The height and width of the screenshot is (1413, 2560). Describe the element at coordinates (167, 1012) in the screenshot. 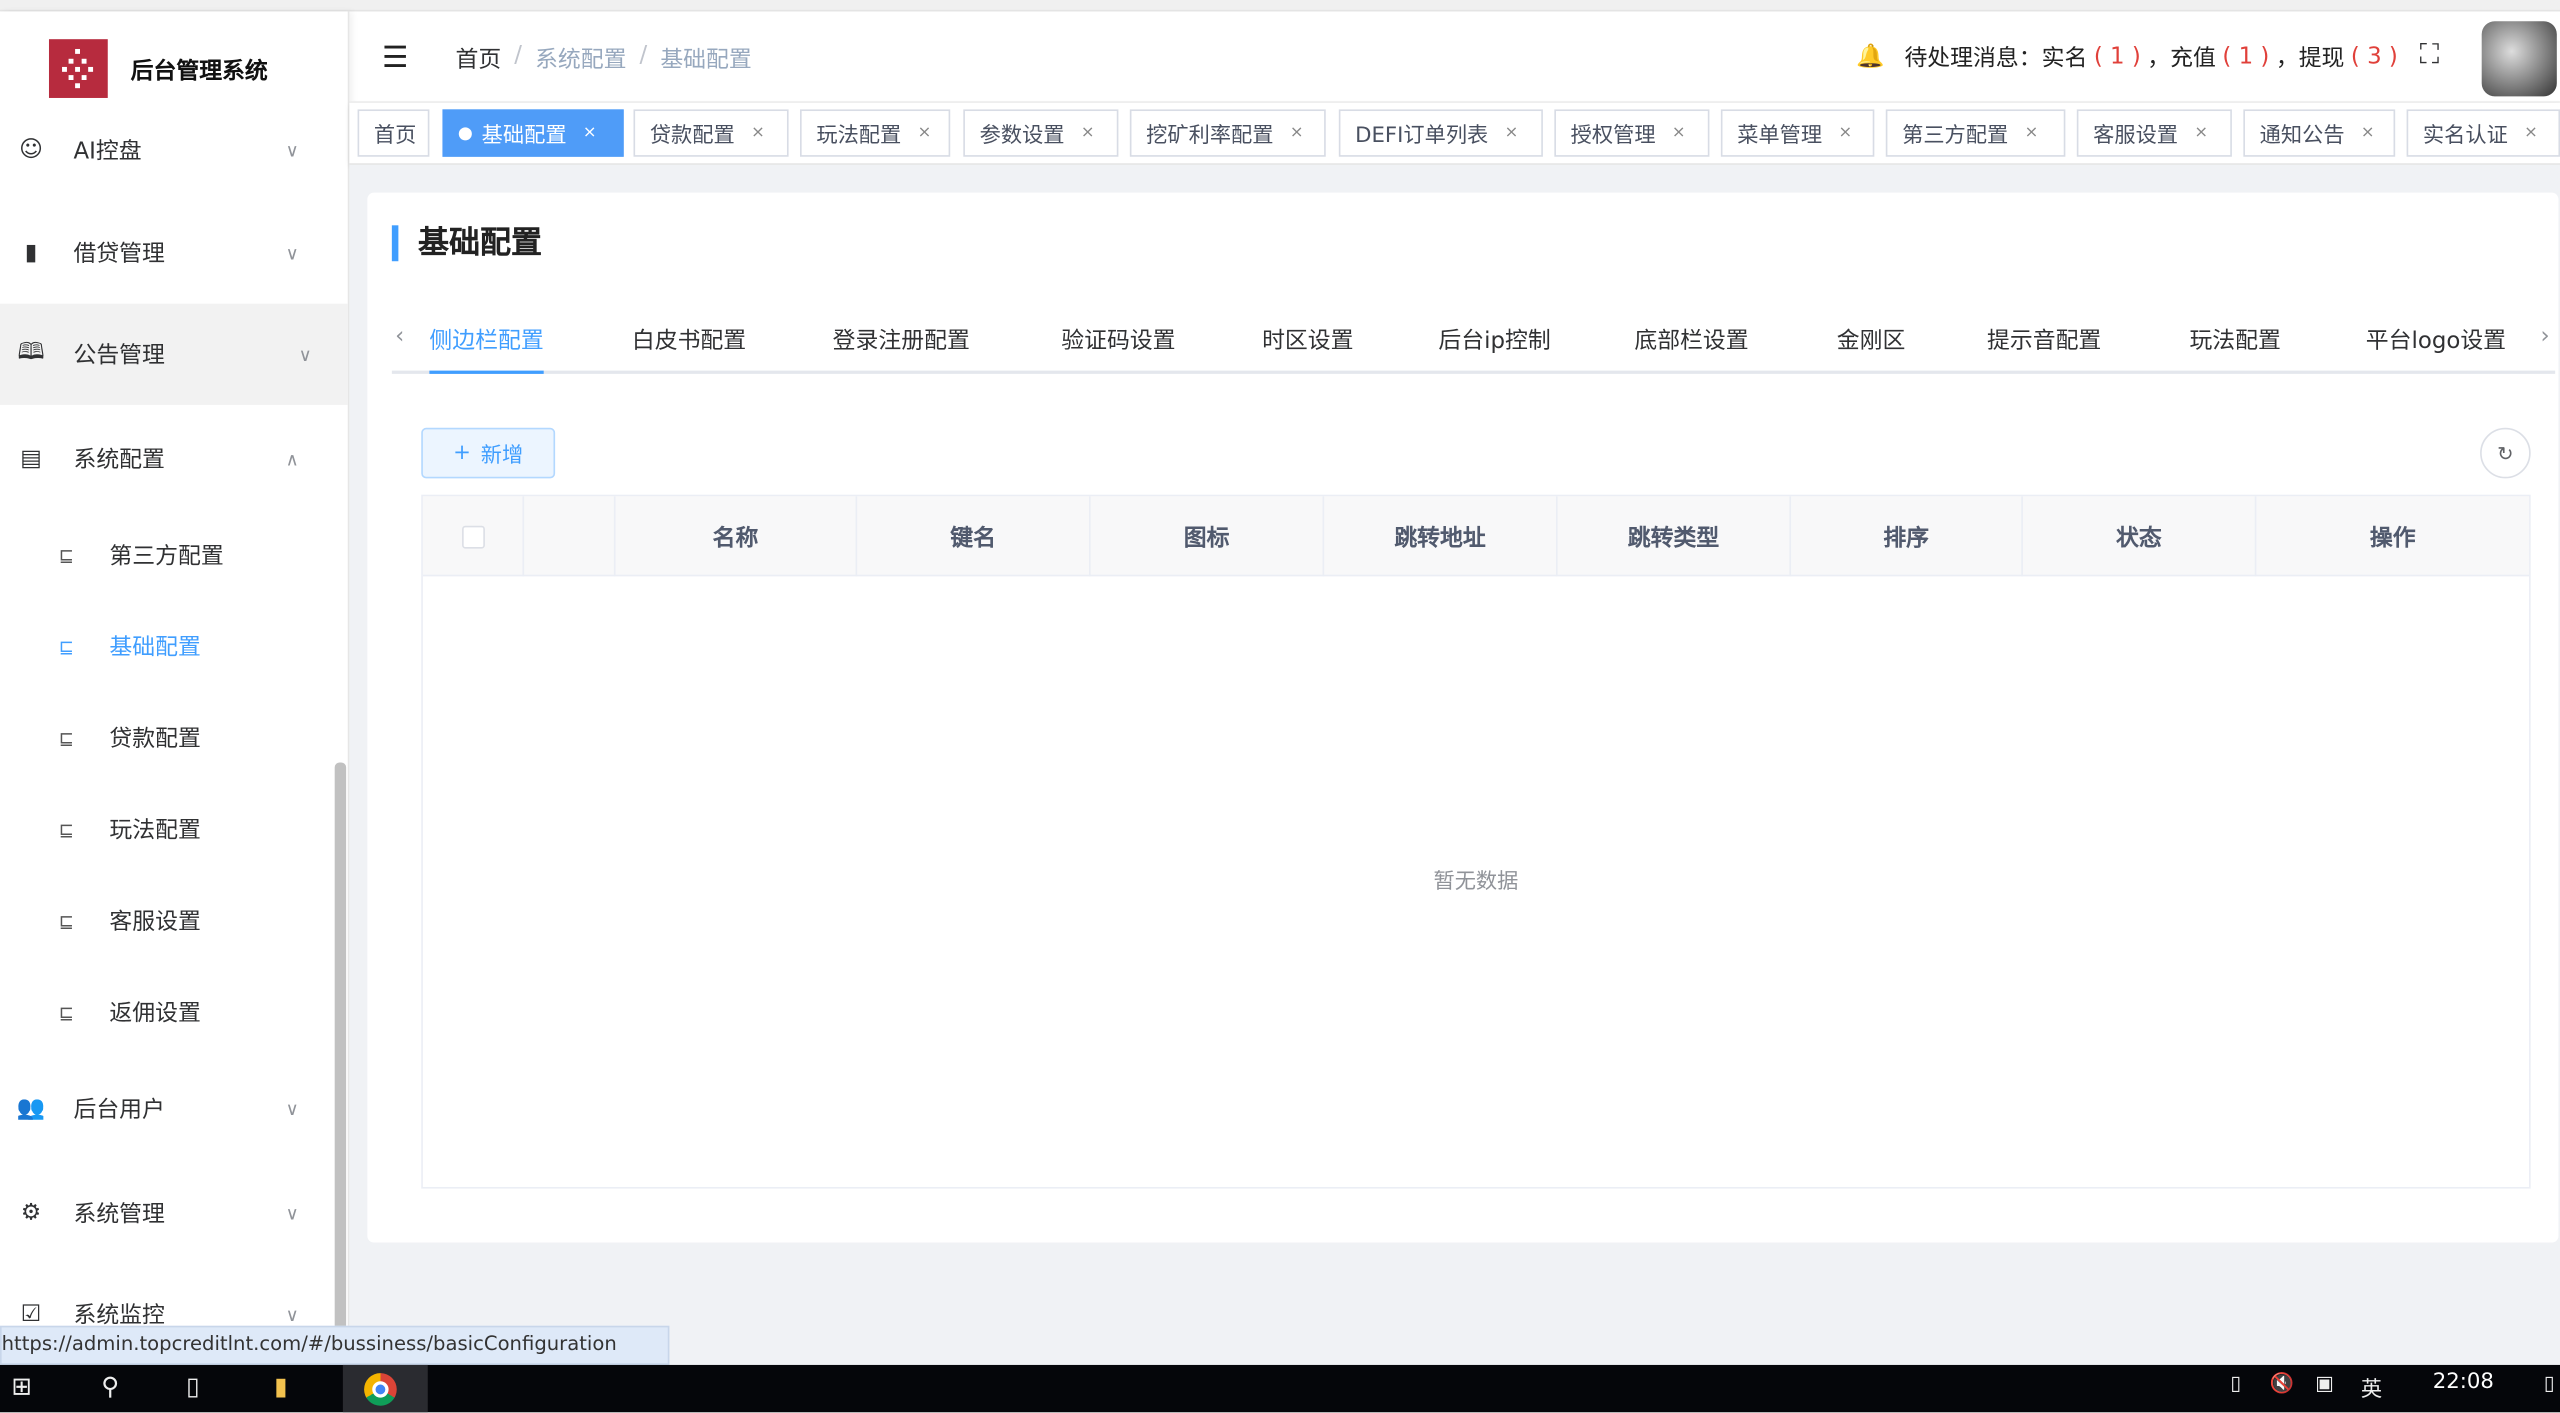

I see `sidebar-subitem-rebate: ⊑ 返佣设置` at that location.